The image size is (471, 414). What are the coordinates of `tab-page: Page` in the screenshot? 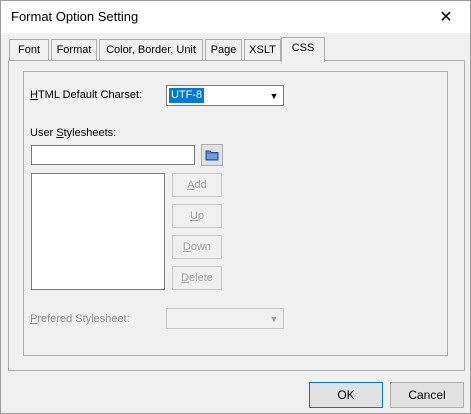 It's located at (223, 50).